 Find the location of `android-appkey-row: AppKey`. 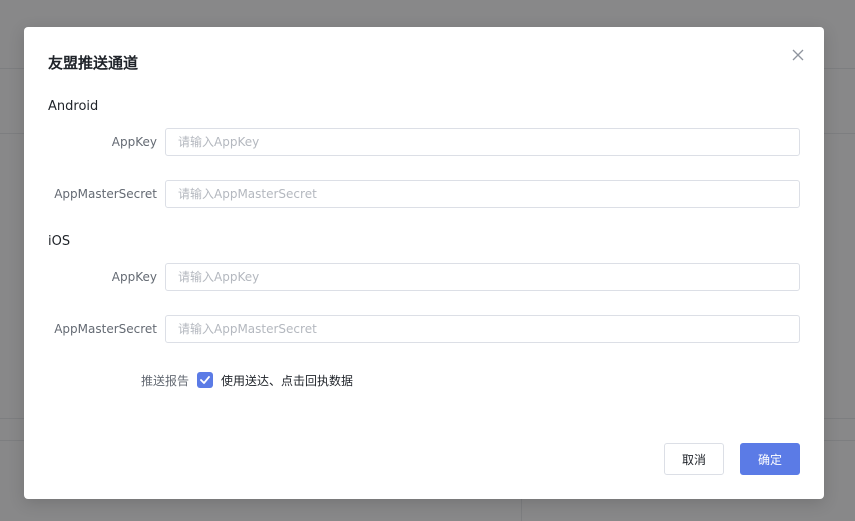

android-appkey-row: AppKey is located at coordinates (412, 142).